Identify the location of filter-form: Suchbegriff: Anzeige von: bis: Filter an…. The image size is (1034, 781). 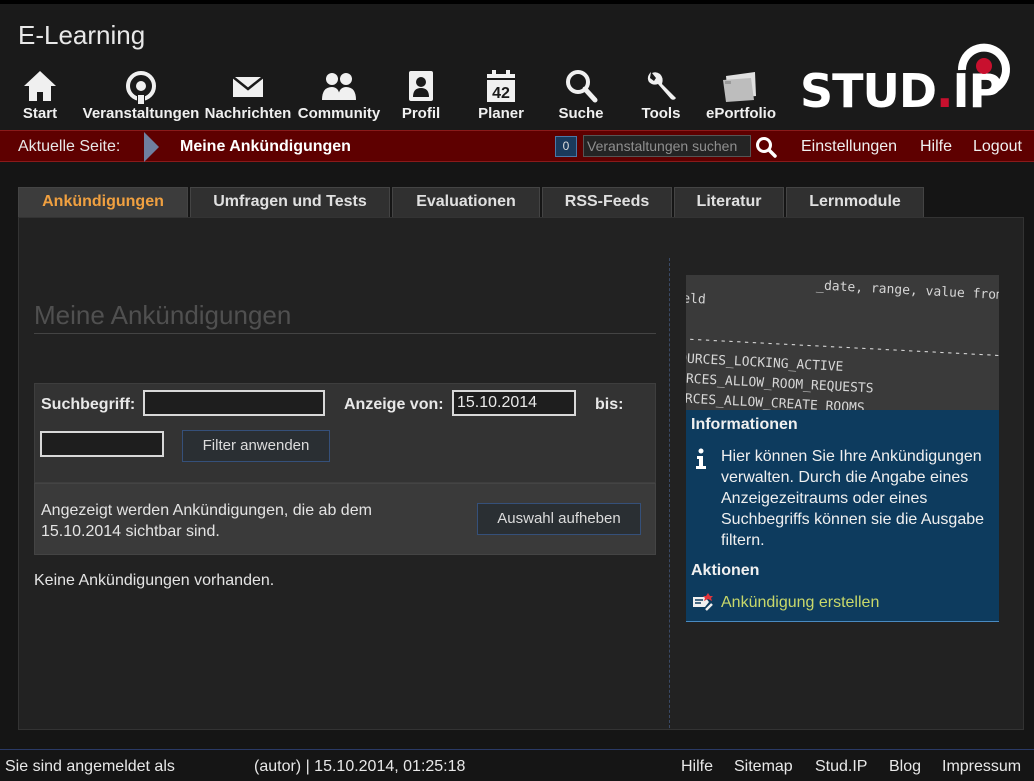
(345, 433).